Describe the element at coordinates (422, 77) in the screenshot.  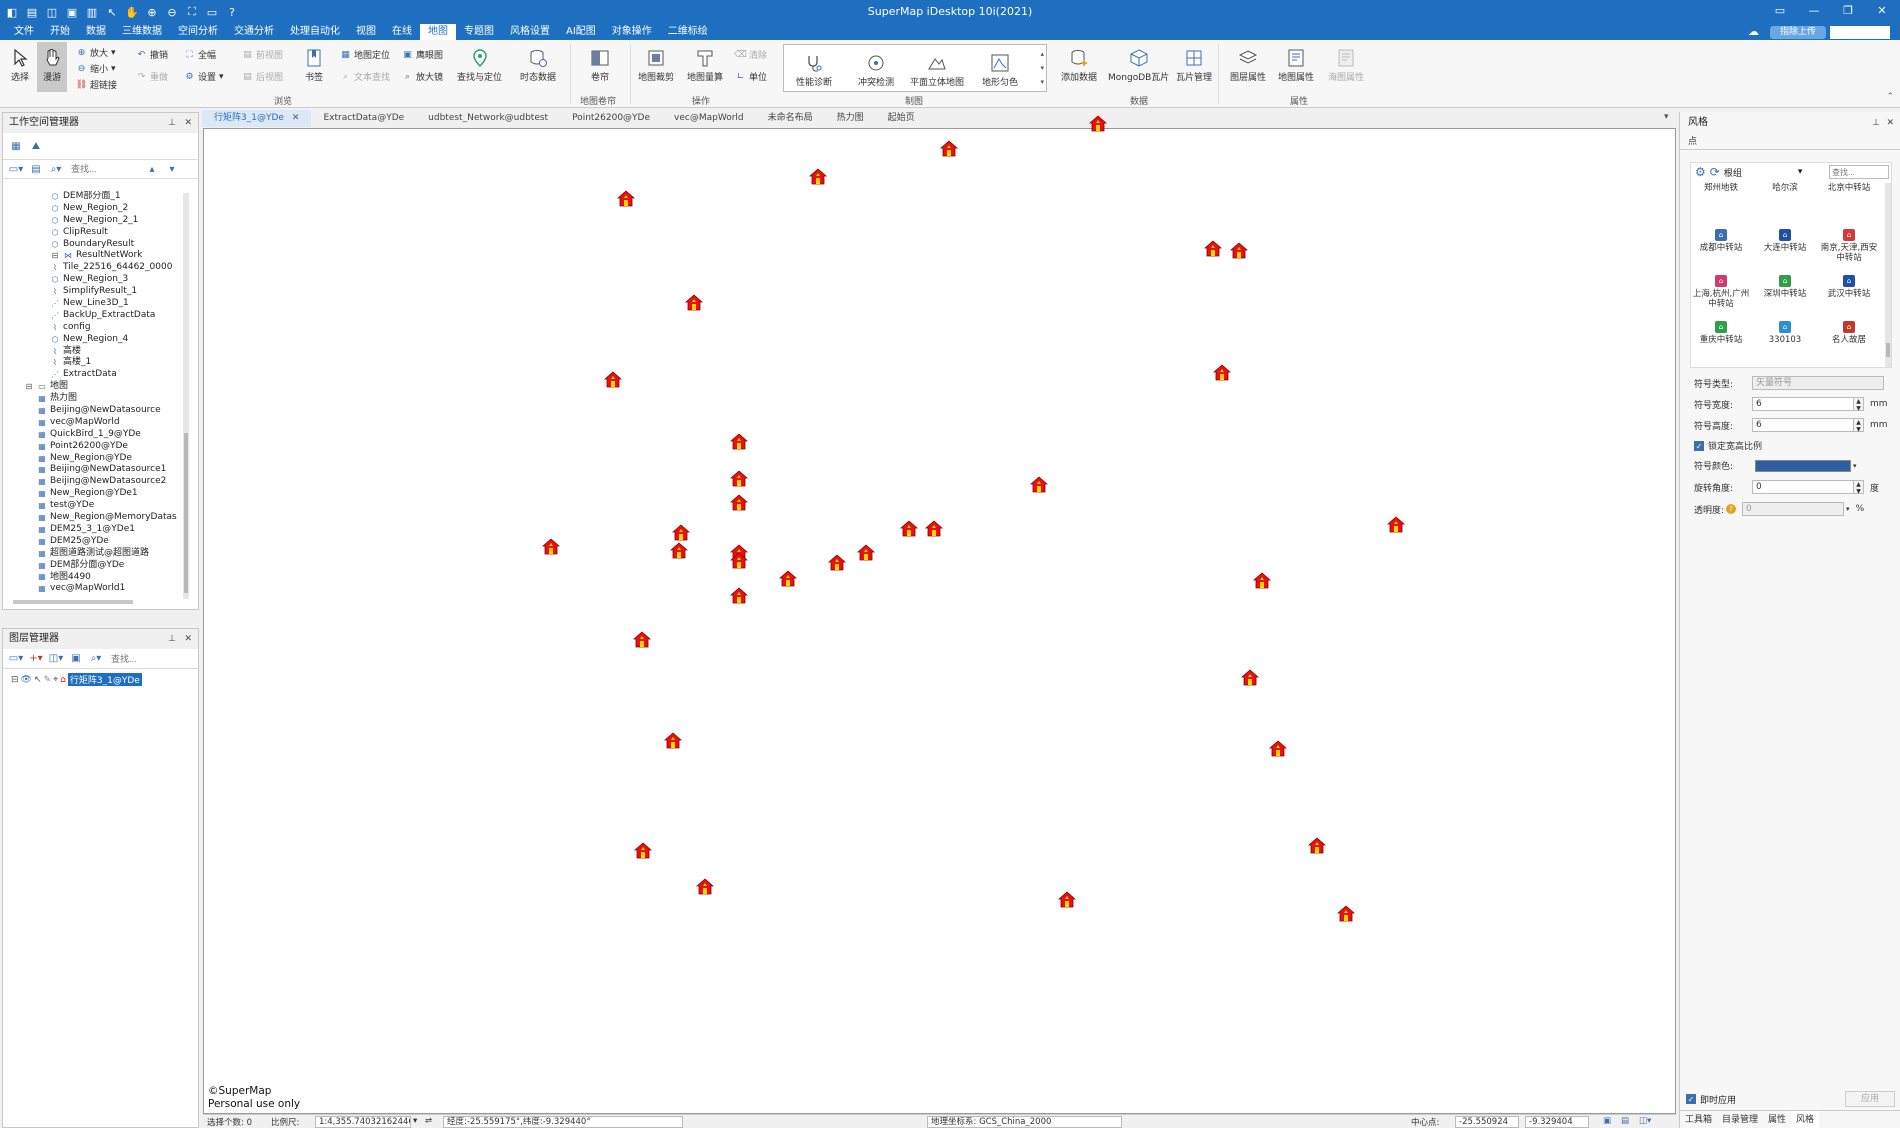
I see `magnifier-button: ⌕ 放大镜` at that location.